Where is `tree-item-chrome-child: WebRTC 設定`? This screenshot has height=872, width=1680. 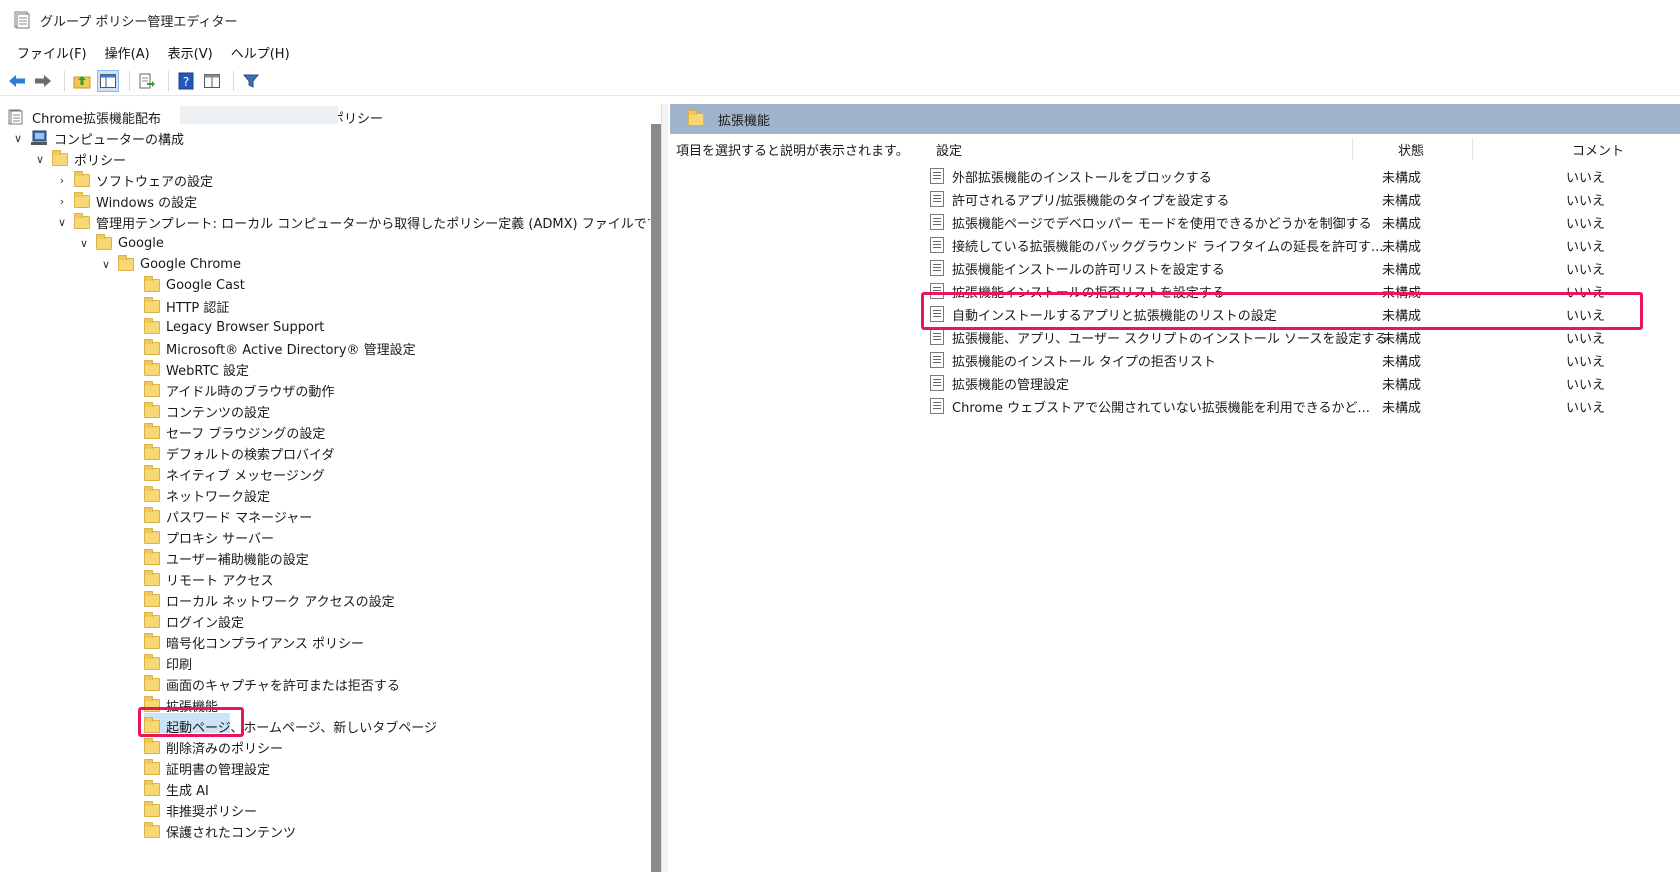
tree-item-chrome-child: WebRTC 設定 is located at coordinates (196, 369).